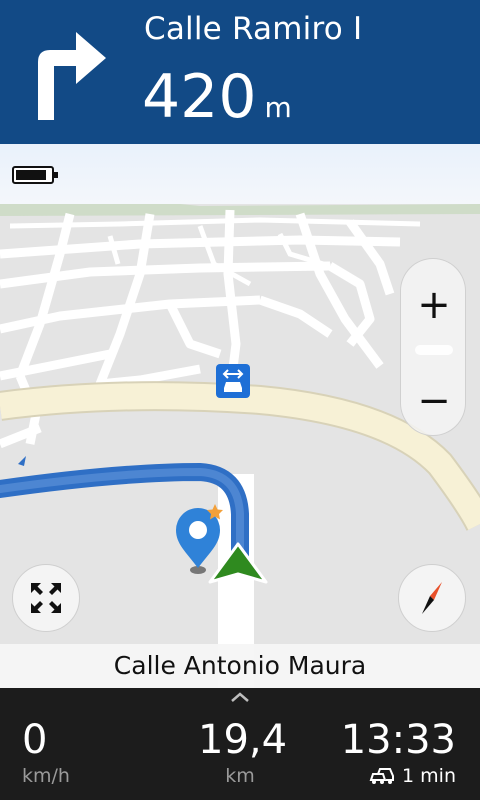 The height and width of the screenshot is (800, 480). I want to click on fullscreen-button, so click(46, 598).